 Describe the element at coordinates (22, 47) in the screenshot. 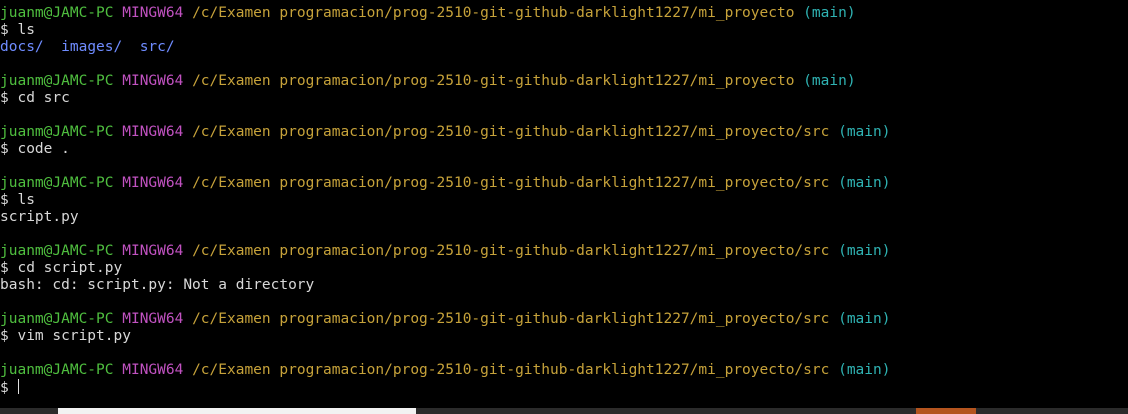

I see `directory-entry: docs/` at that location.